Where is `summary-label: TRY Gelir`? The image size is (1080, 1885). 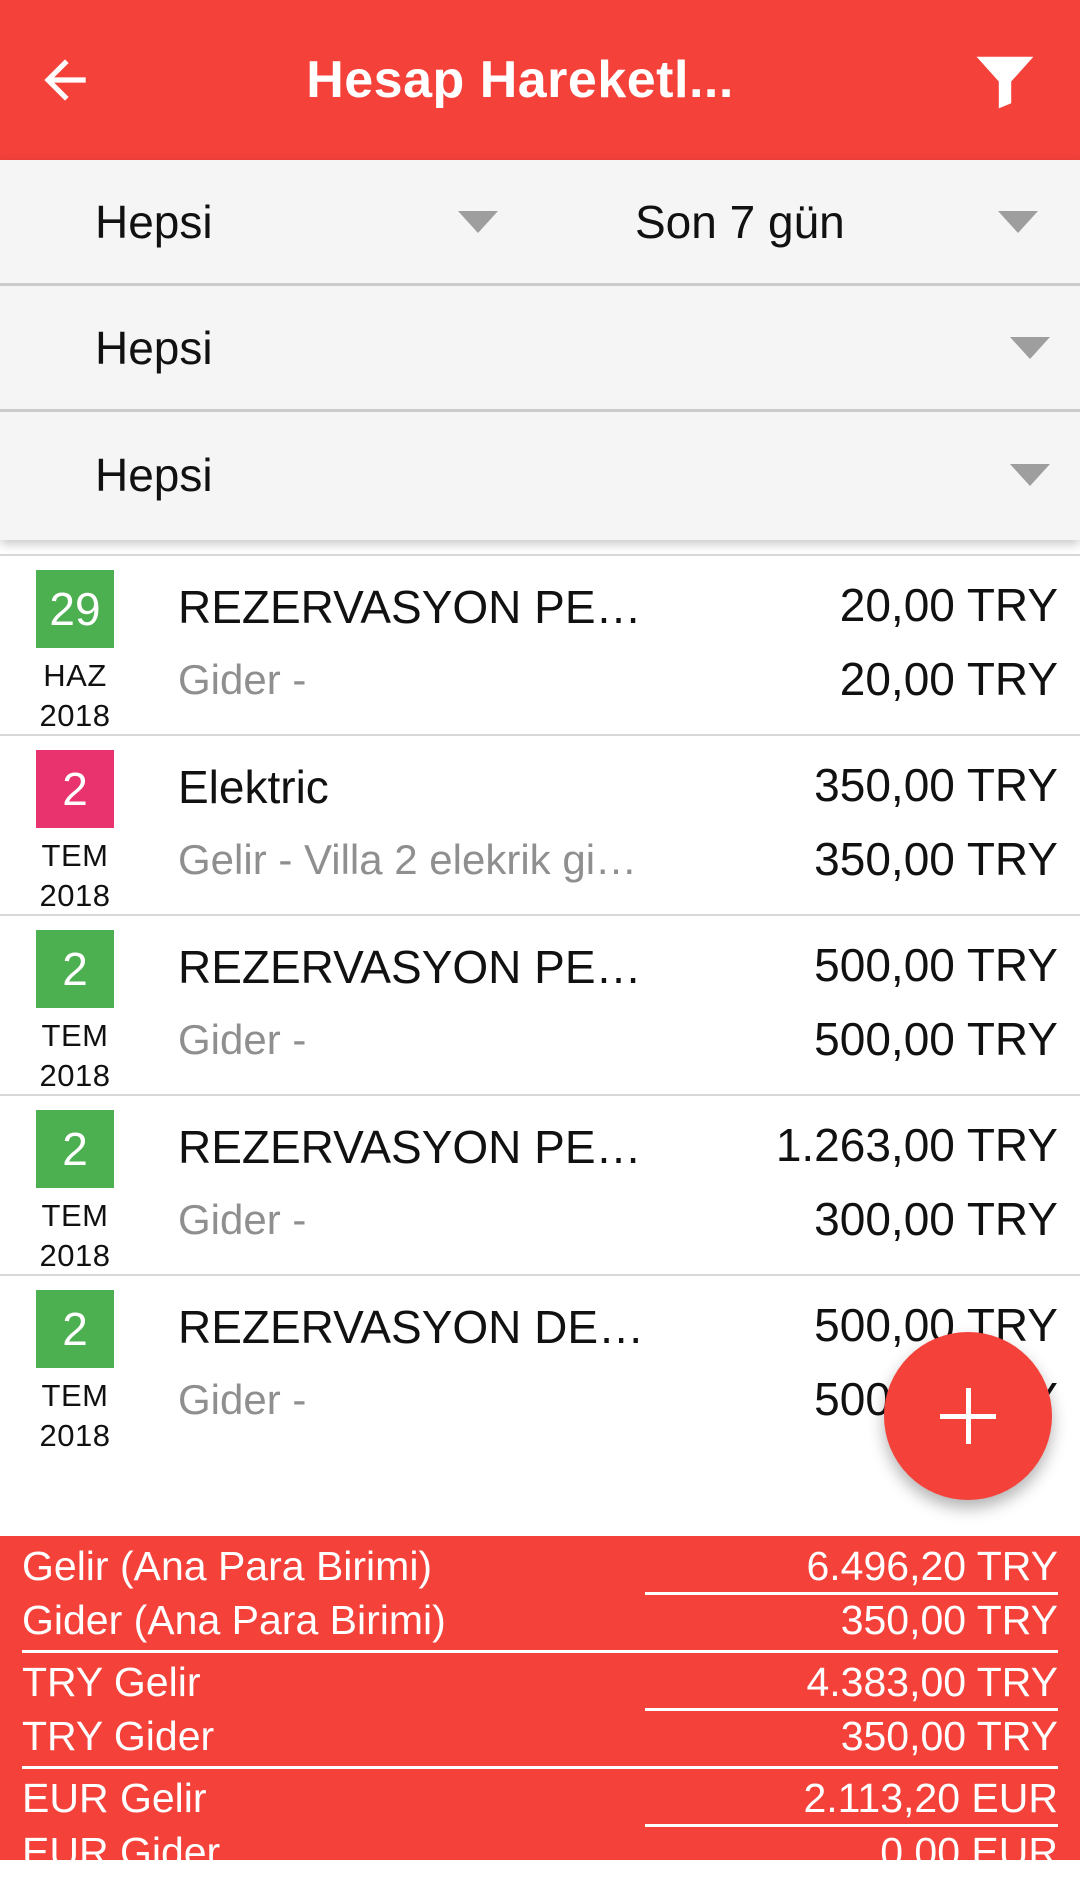
summary-label: TRY Gelir is located at coordinates (111, 1682).